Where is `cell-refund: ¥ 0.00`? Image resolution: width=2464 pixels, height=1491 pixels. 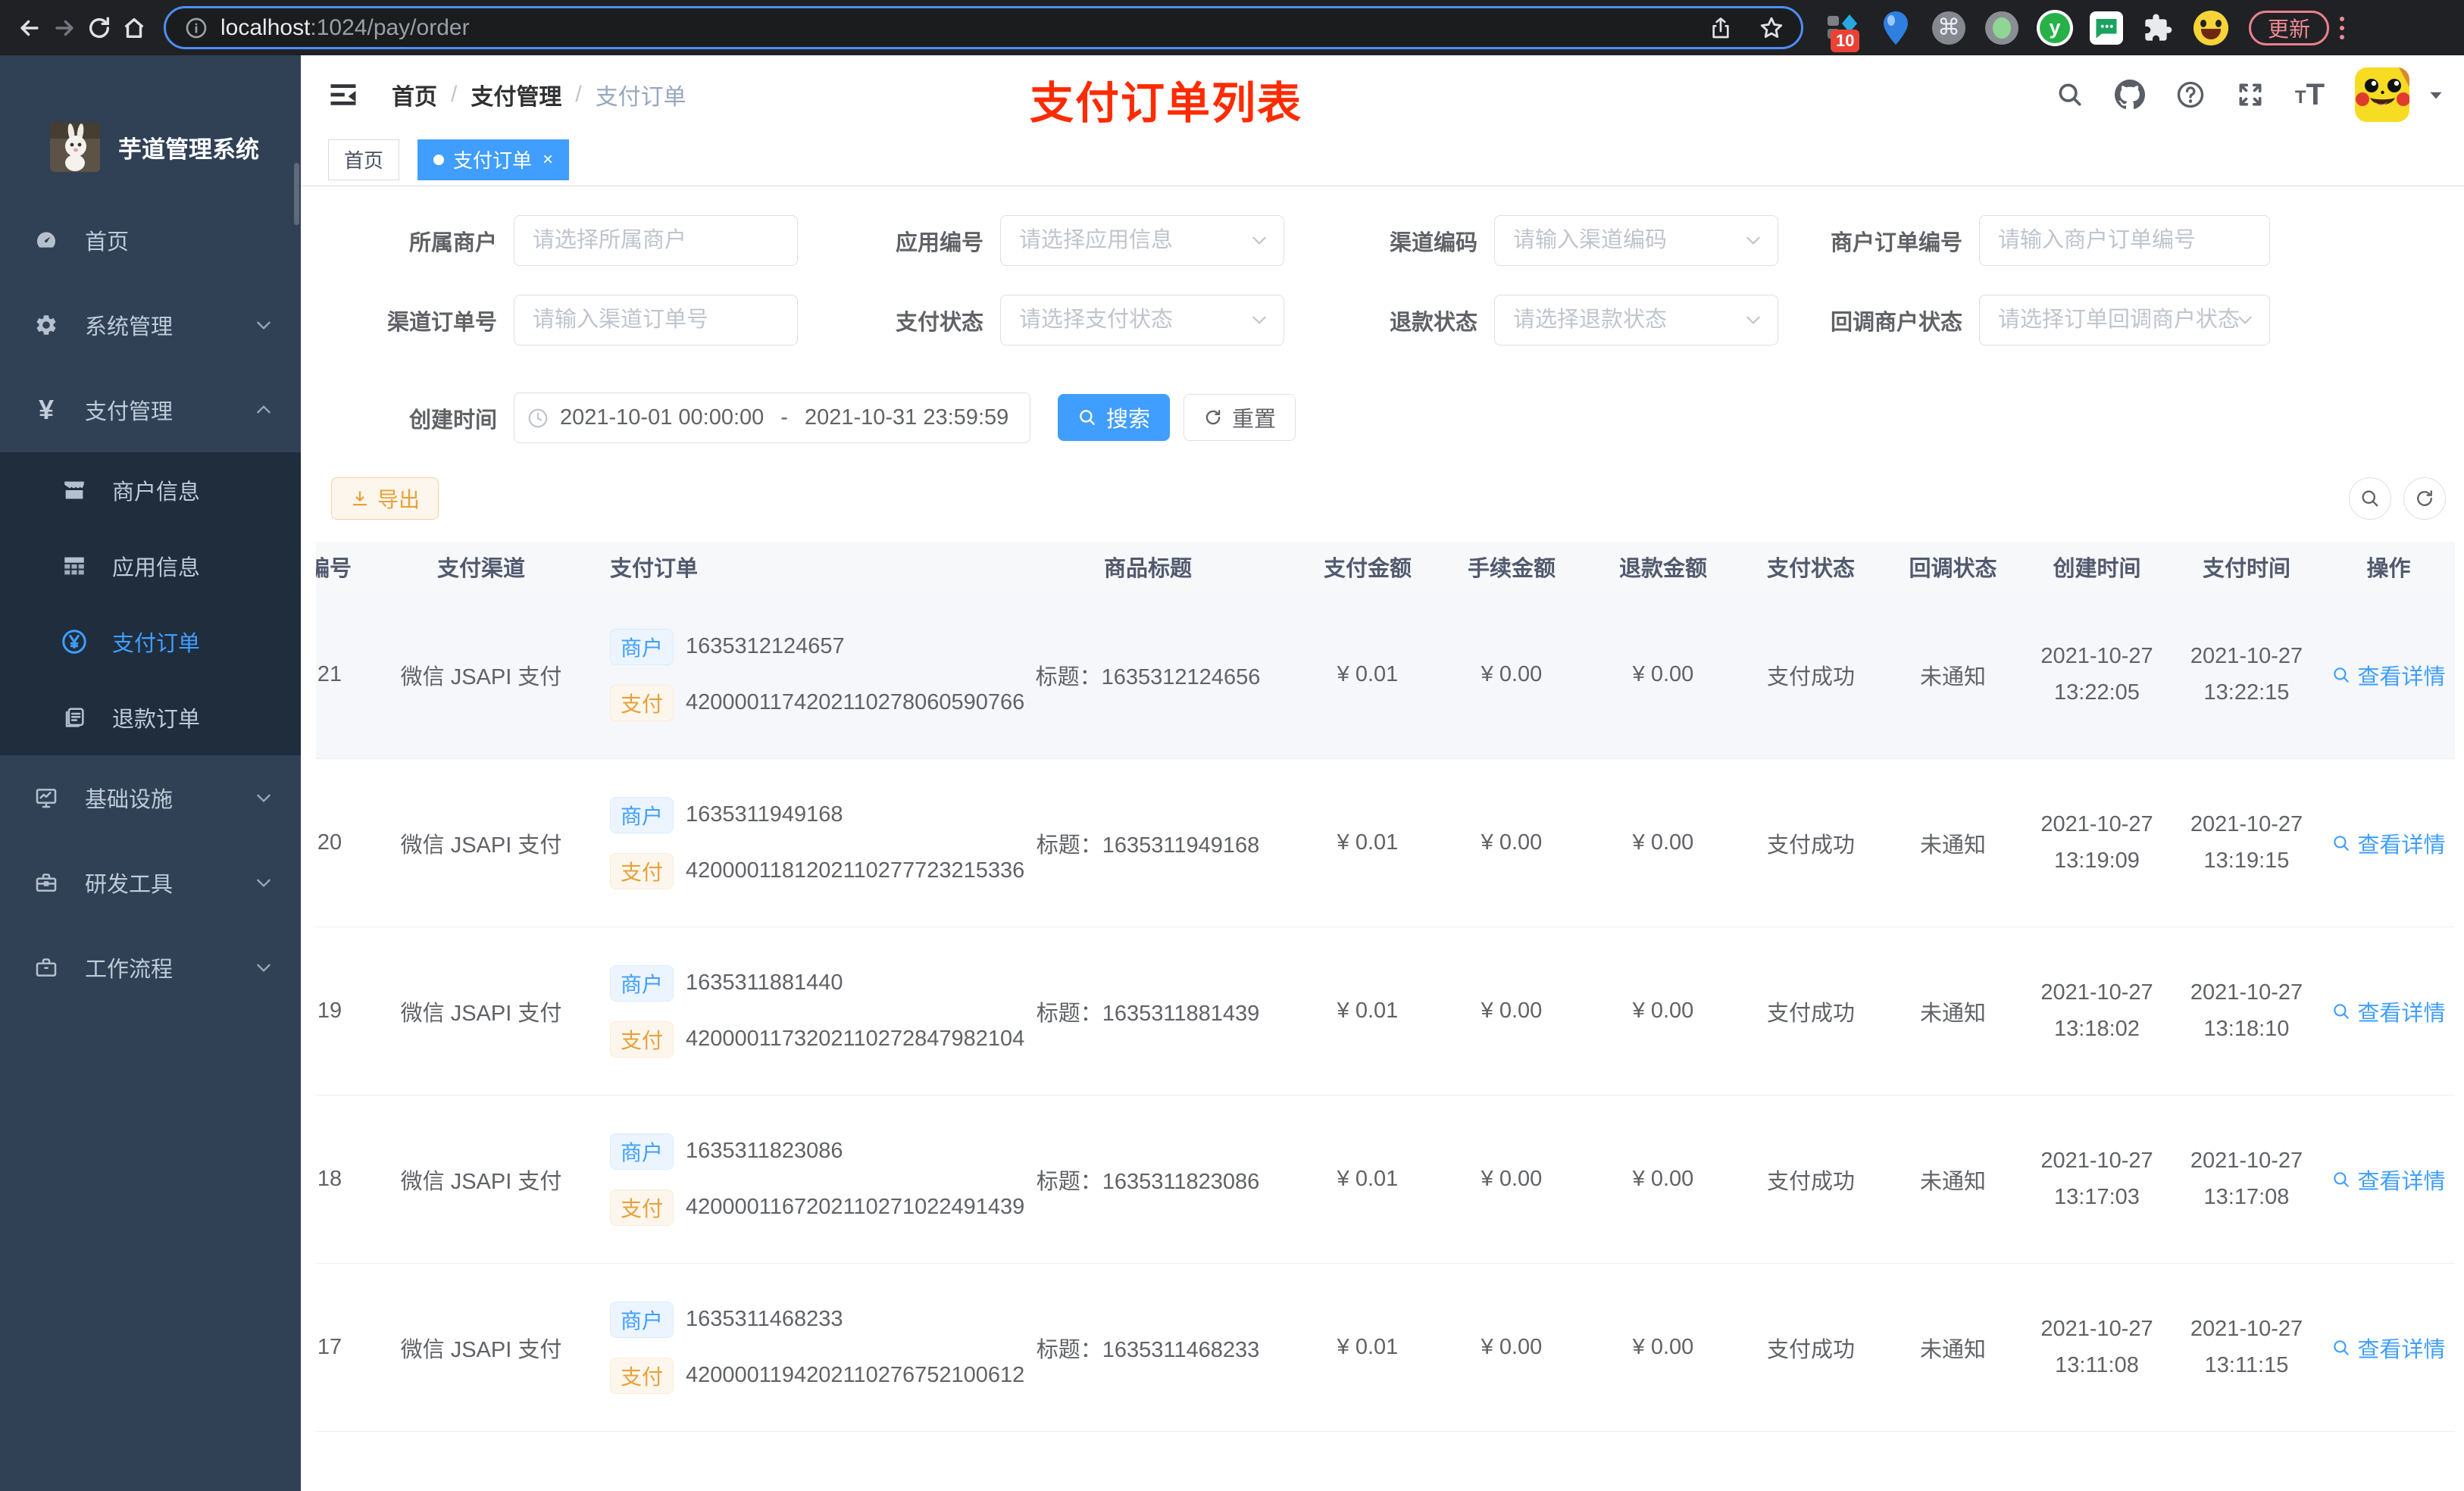
cell-refund: ¥ 0.00 is located at coordinates (1663, 1179).